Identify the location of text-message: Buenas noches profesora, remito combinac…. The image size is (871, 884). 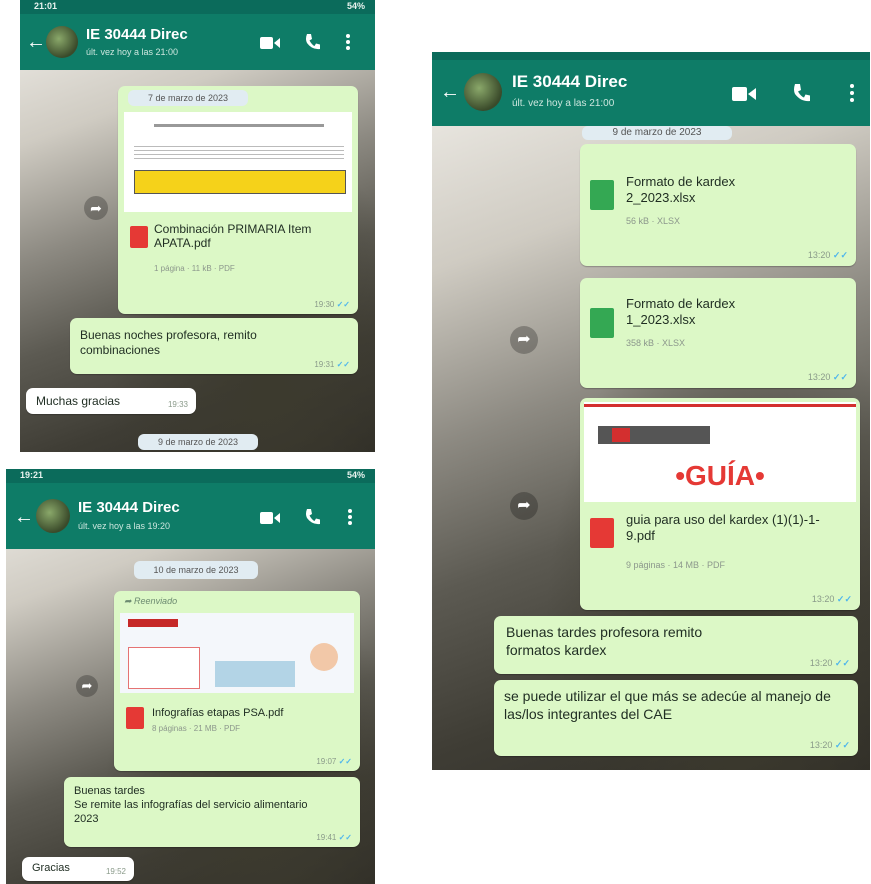
(214, 346).